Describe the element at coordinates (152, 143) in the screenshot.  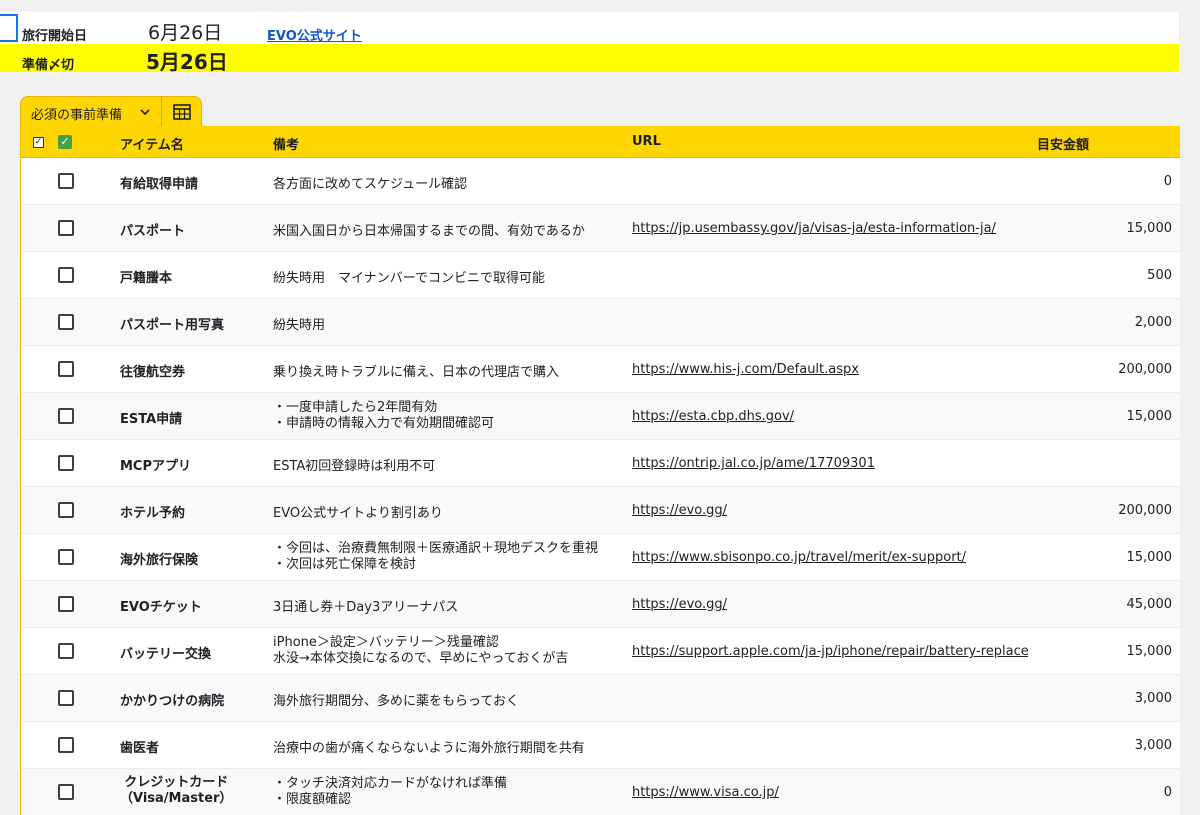
I see `col-header-item: アイテム名` at that location.